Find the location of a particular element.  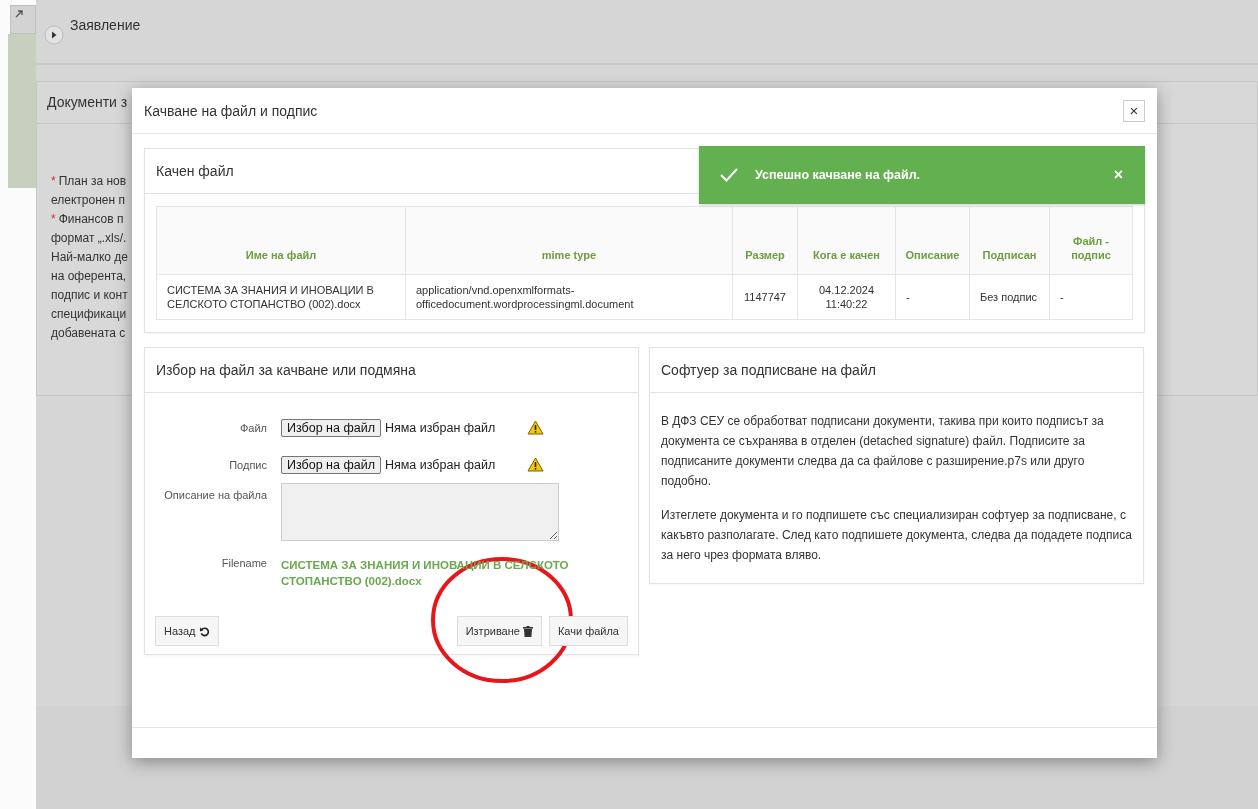

table-cell: application/vnd.openxmlformats-officedocument.wordprocessingml.document is located at coordinates (569, 297).